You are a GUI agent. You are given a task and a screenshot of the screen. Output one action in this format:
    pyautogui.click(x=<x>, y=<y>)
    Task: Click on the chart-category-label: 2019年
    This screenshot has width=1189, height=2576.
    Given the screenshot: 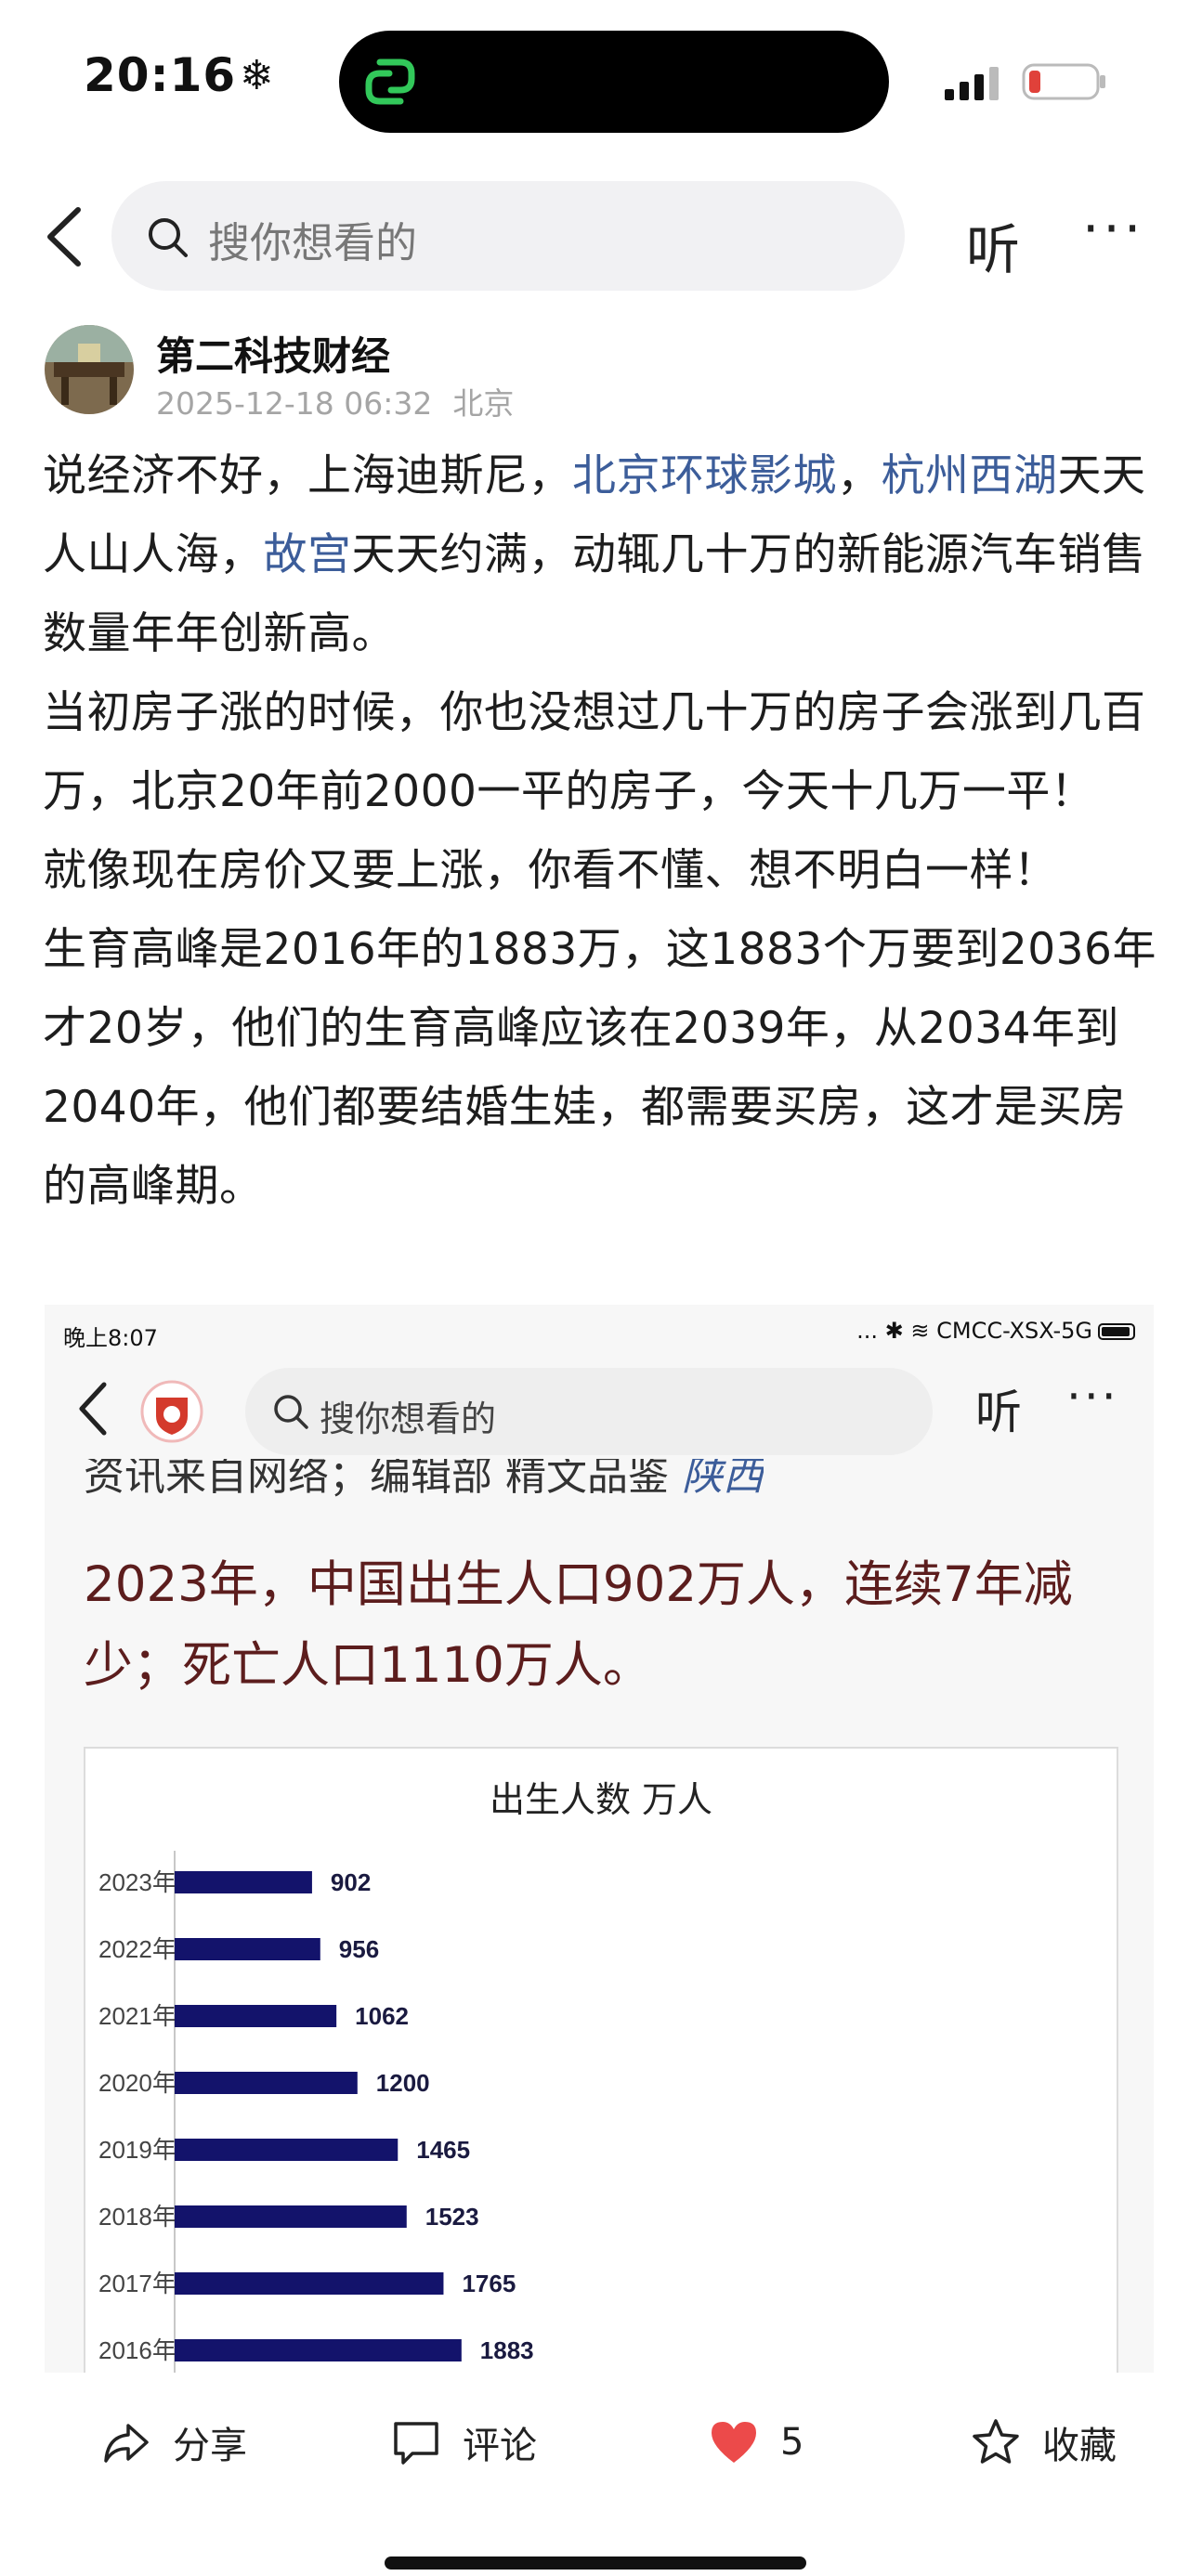 What is the action you would take?
    pyautogui.click(x=137, y=2150)
    